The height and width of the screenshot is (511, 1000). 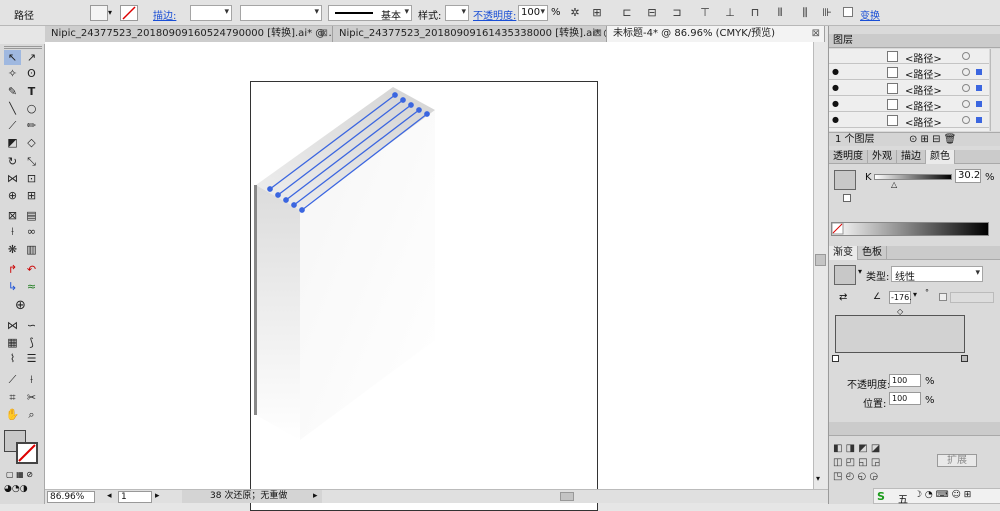 I want to click on k-slider-track, so click(x=913, y=177).